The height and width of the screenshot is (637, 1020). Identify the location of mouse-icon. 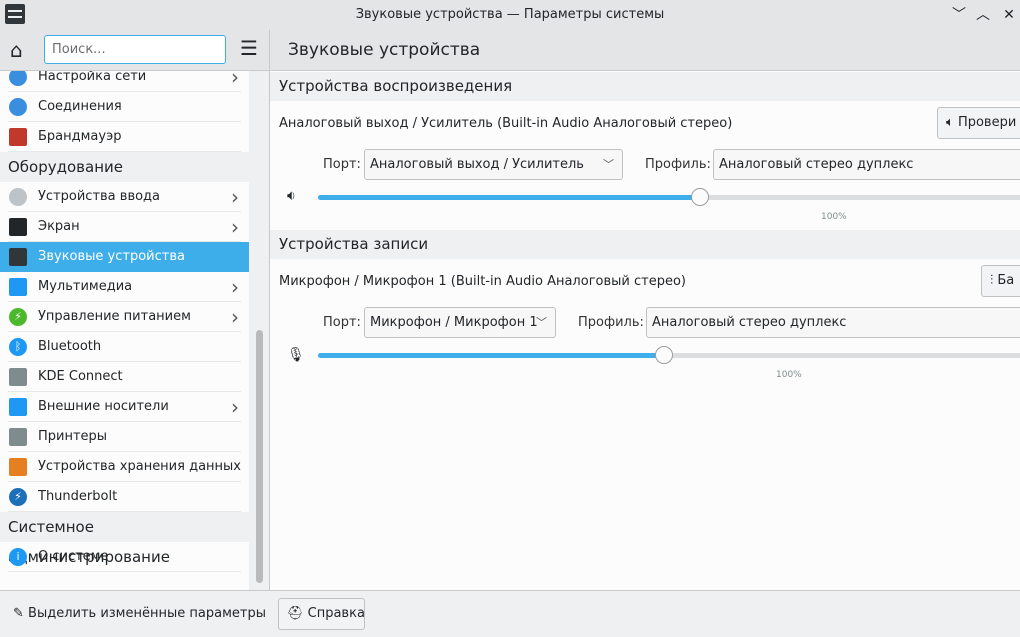
(18, 197).